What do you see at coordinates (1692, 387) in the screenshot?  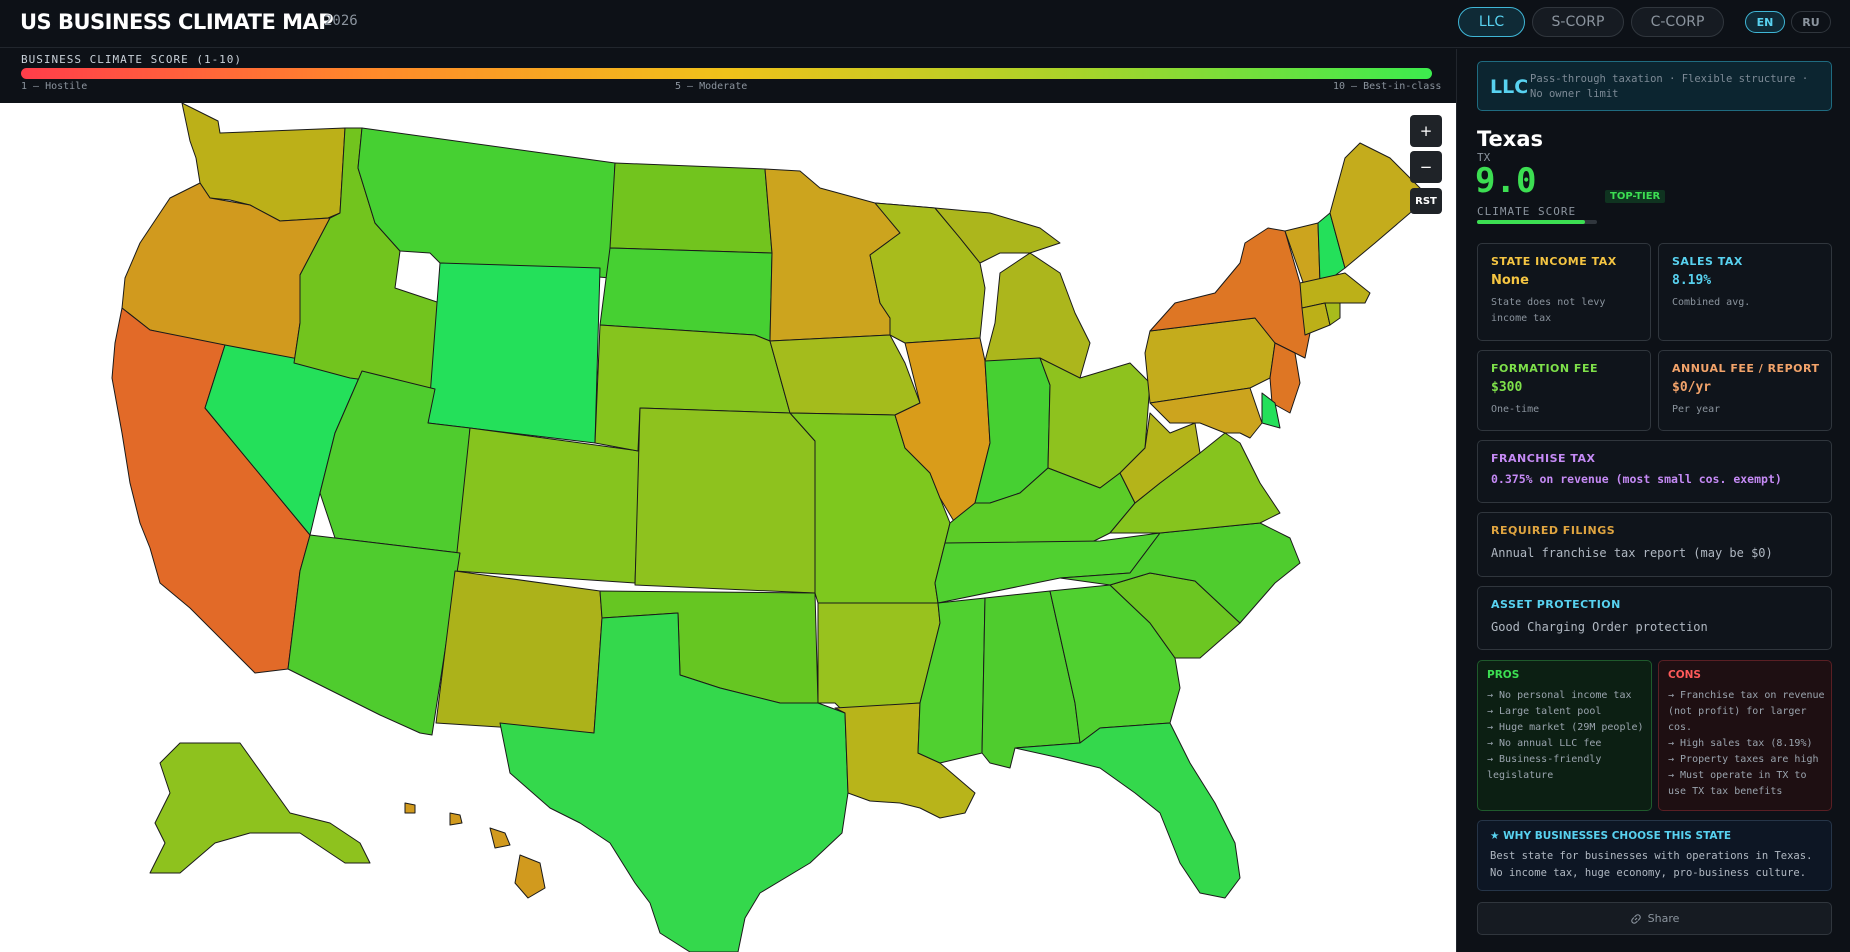 I see `annual-fee-value: $0/yr` at bounding box center [1692, 387].